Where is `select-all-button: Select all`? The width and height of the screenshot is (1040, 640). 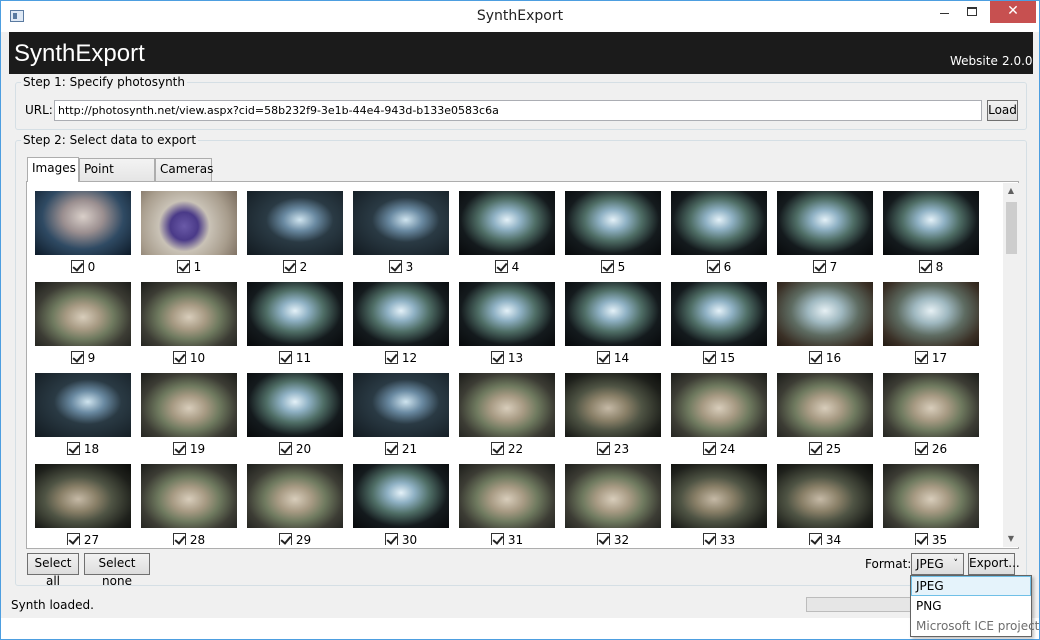
select-all-button: Select all is located at coordinates (53, 570).